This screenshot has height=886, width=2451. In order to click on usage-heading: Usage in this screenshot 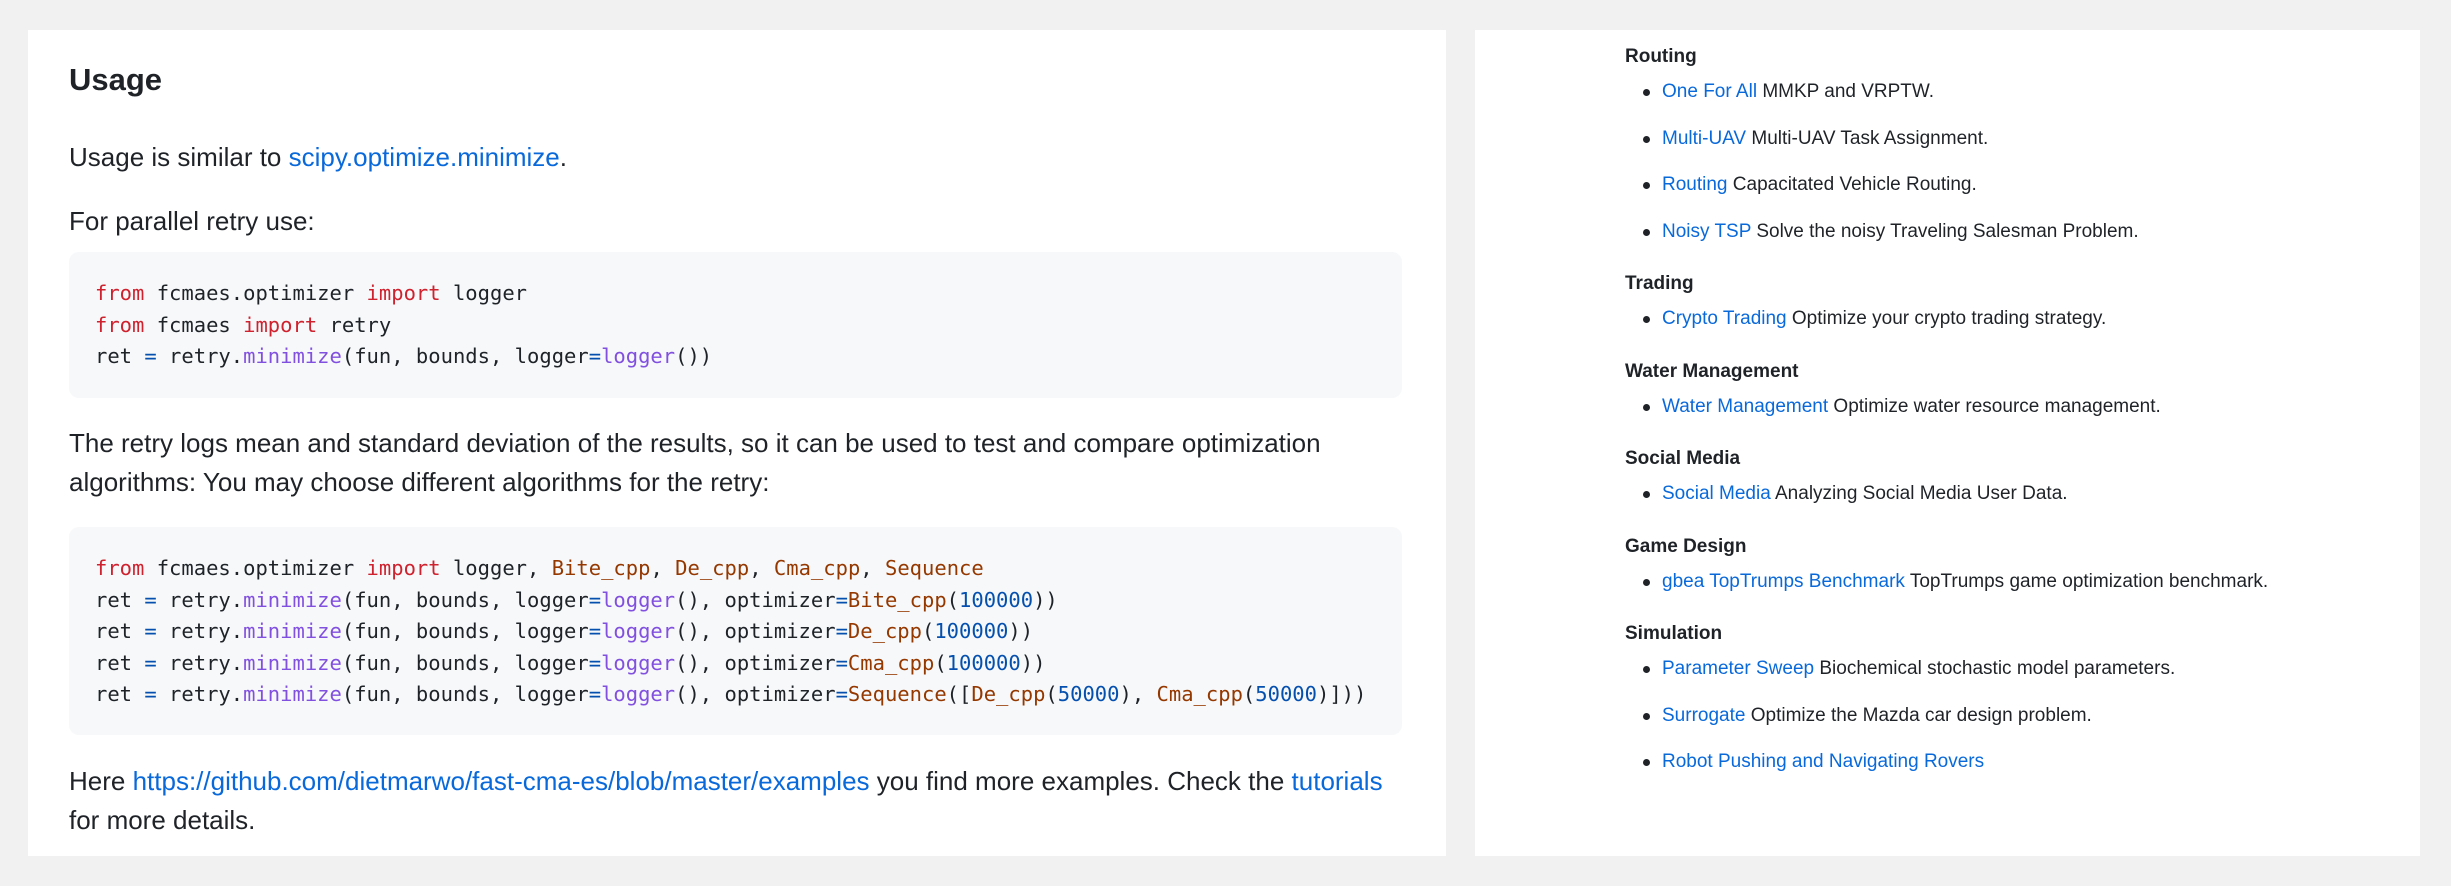, I will do `click(116, 79)`.